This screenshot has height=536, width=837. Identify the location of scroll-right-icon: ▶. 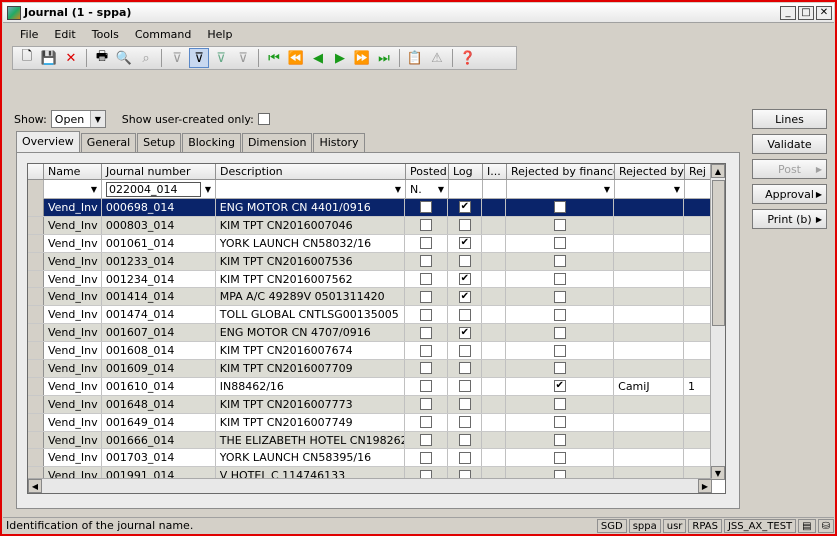
(705, 486).